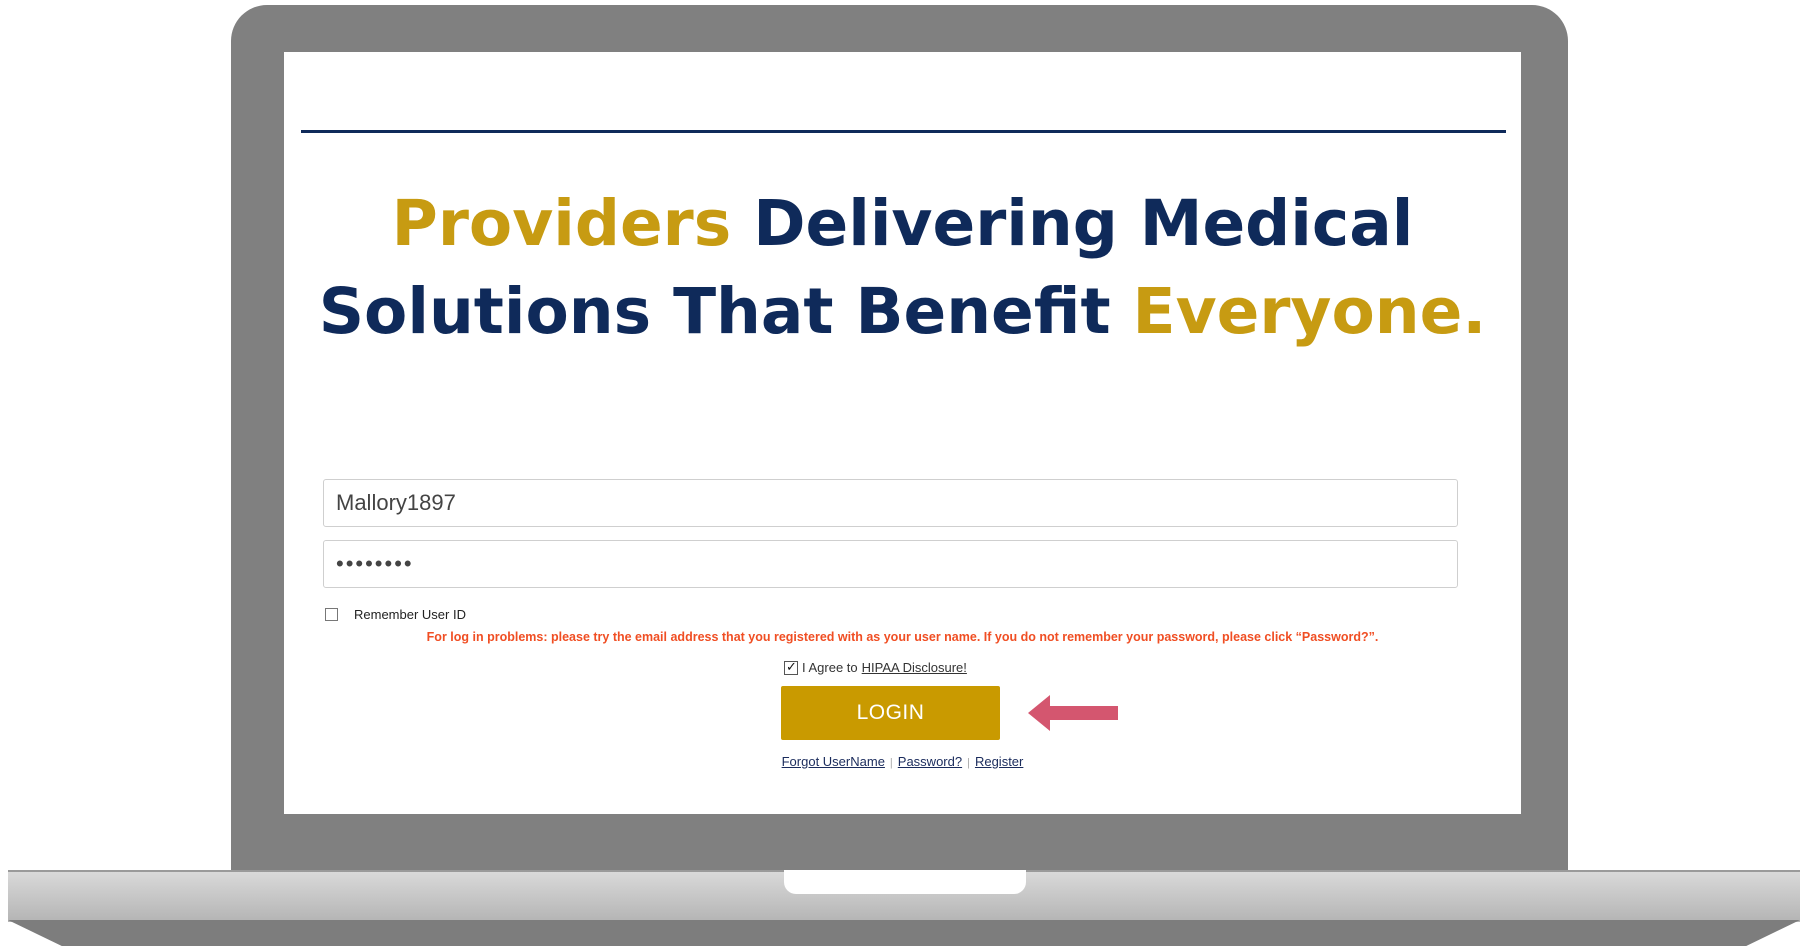 This screenshot has width=1806, height=946. Describe the element at coordinates (1072, 223) in the screenshot. I see `headline-navy-text: Delivering Medical` at that location.